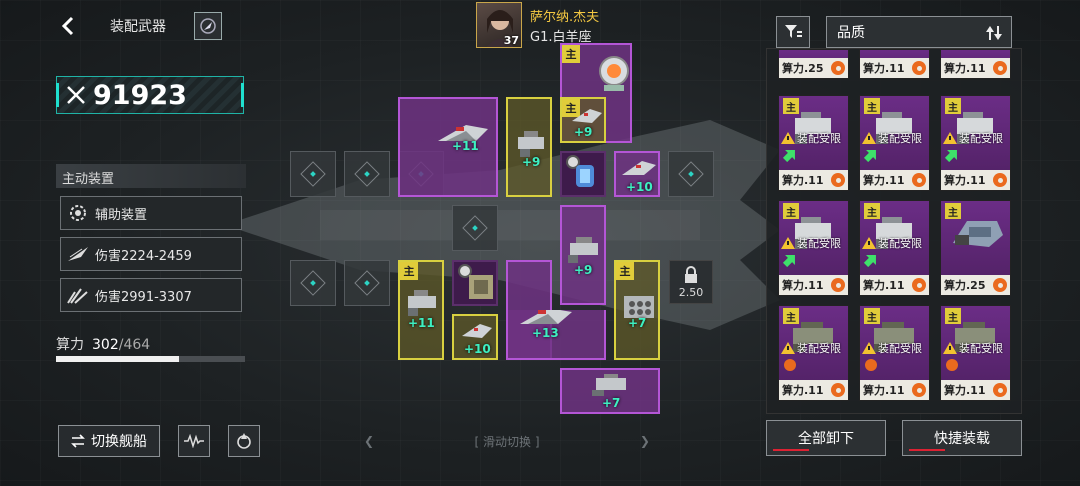 The height and width of the screenshot is (486, 1080). What do you see at coordinates (475, 337) in the screenshot?
I see `equipped-module-turret: +10` at bounding box center [475, 337].